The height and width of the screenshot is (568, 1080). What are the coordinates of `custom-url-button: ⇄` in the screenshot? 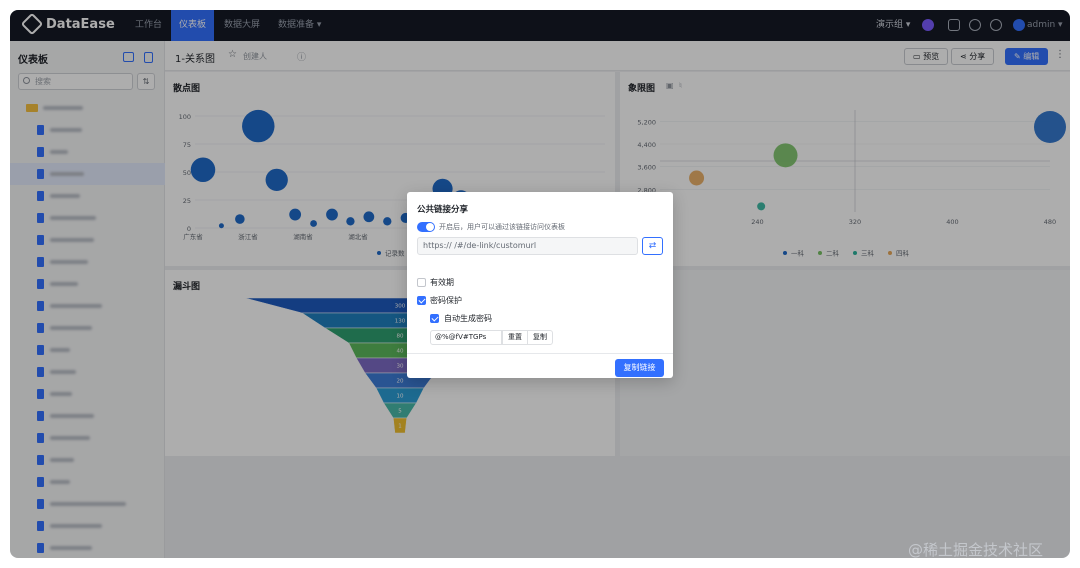 It's located at (652, 246).